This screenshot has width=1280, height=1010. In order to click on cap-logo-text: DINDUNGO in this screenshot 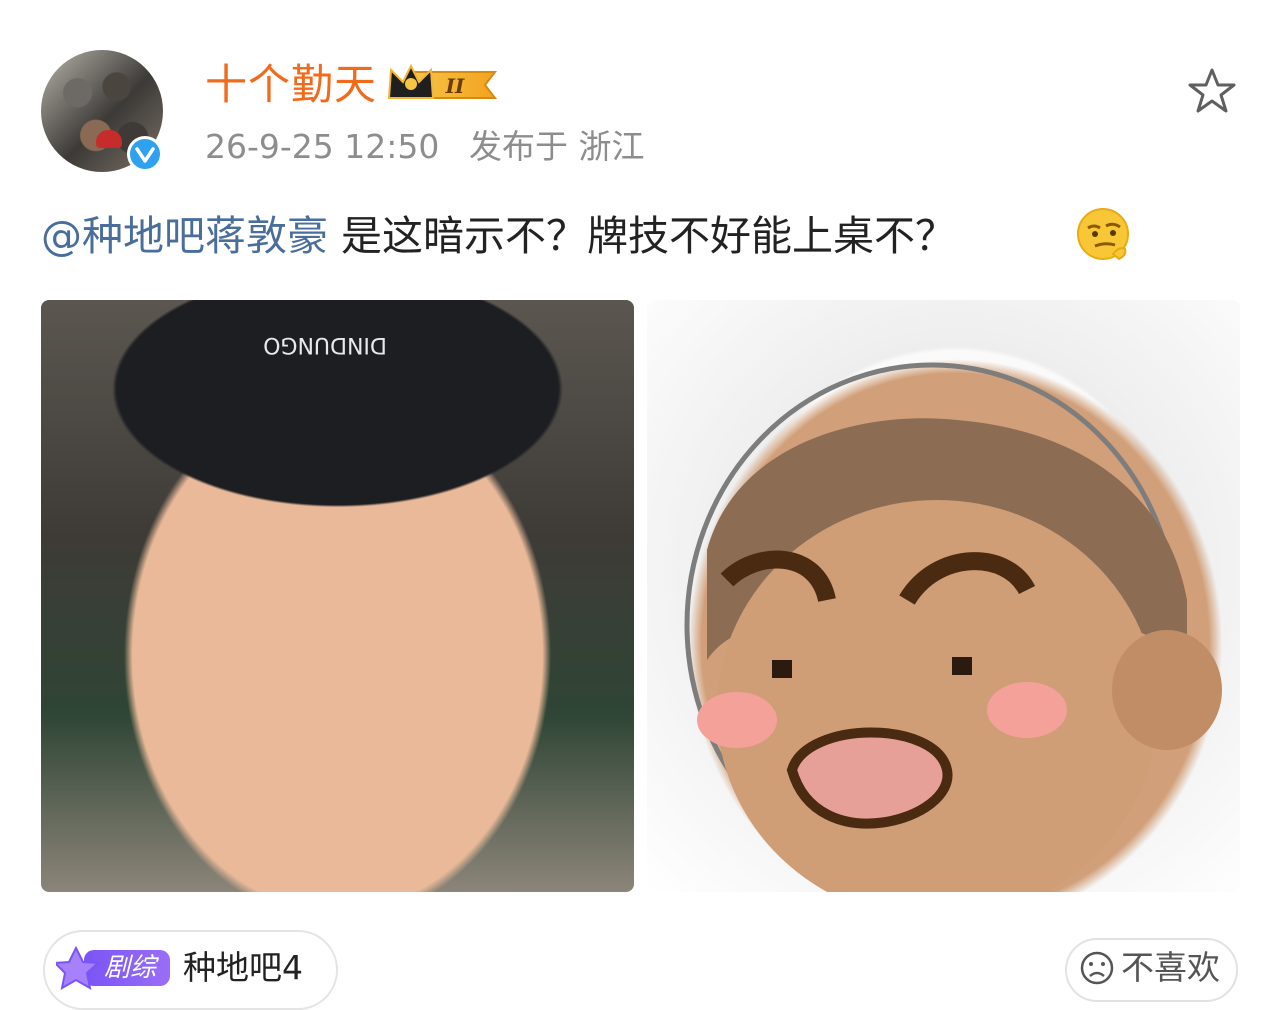, I will do `click(325, 344)`.